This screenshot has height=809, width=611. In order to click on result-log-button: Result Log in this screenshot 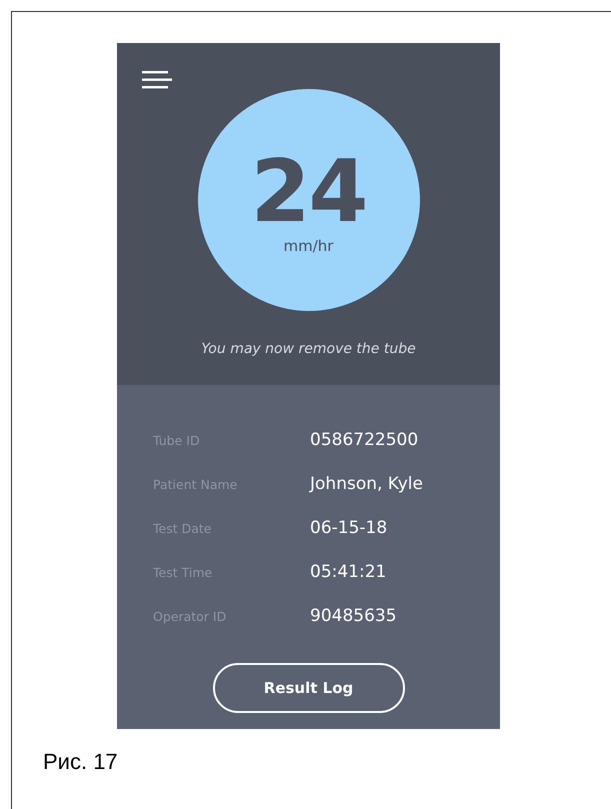, I will do `click(308, 688)`.